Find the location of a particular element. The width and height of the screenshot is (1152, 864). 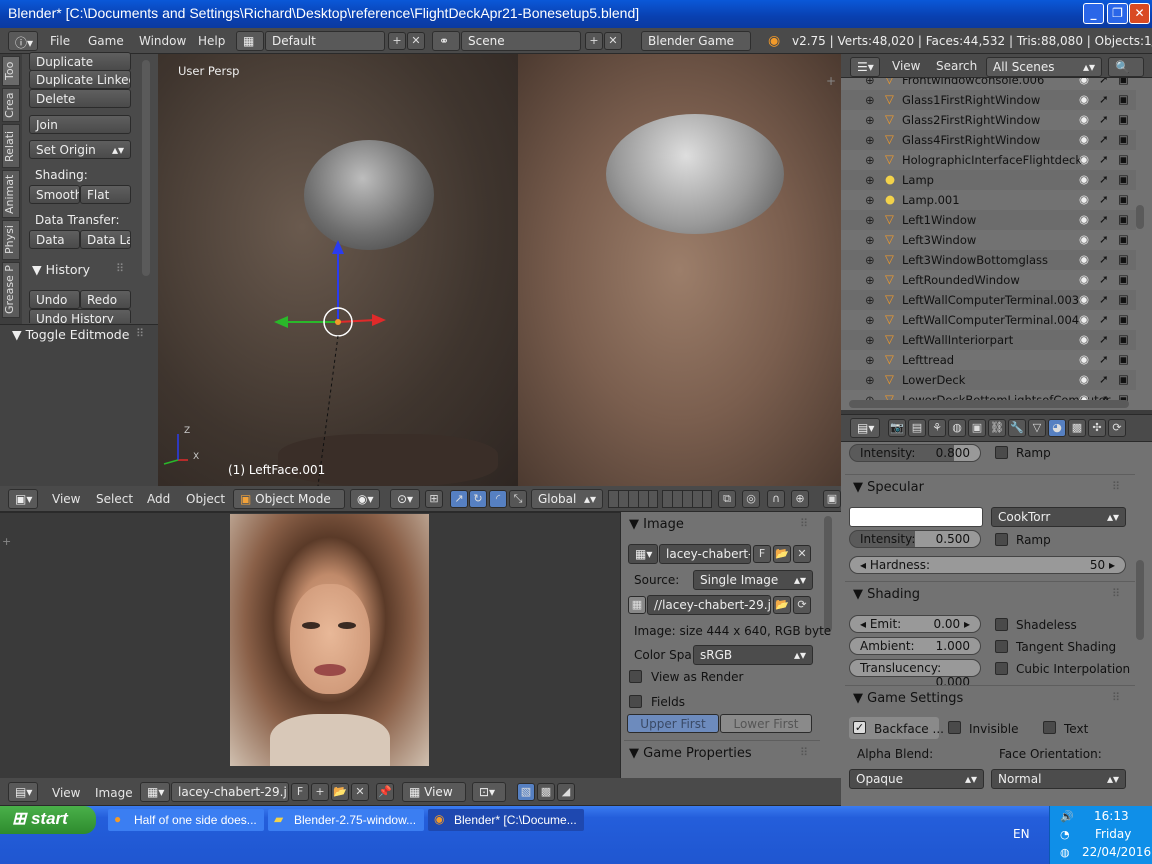

game-properties-panel-title: ▼ Game Properties is located at coordinates (690, 753).